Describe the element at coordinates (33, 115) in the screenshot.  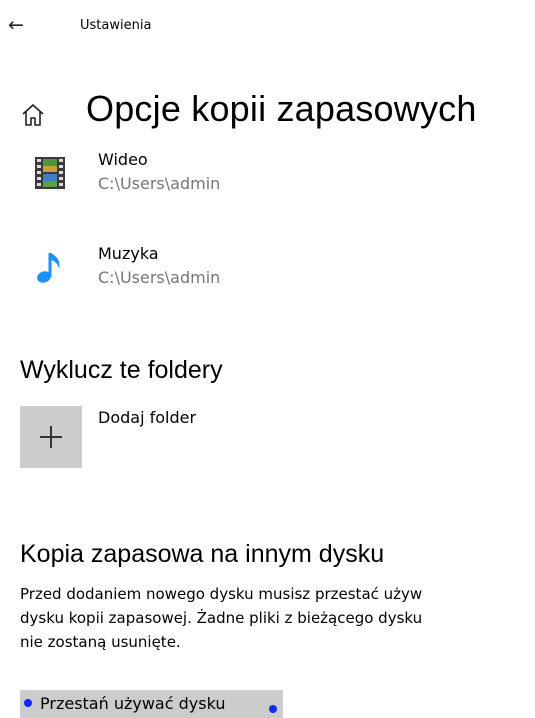
I see `home-icon` at that location.